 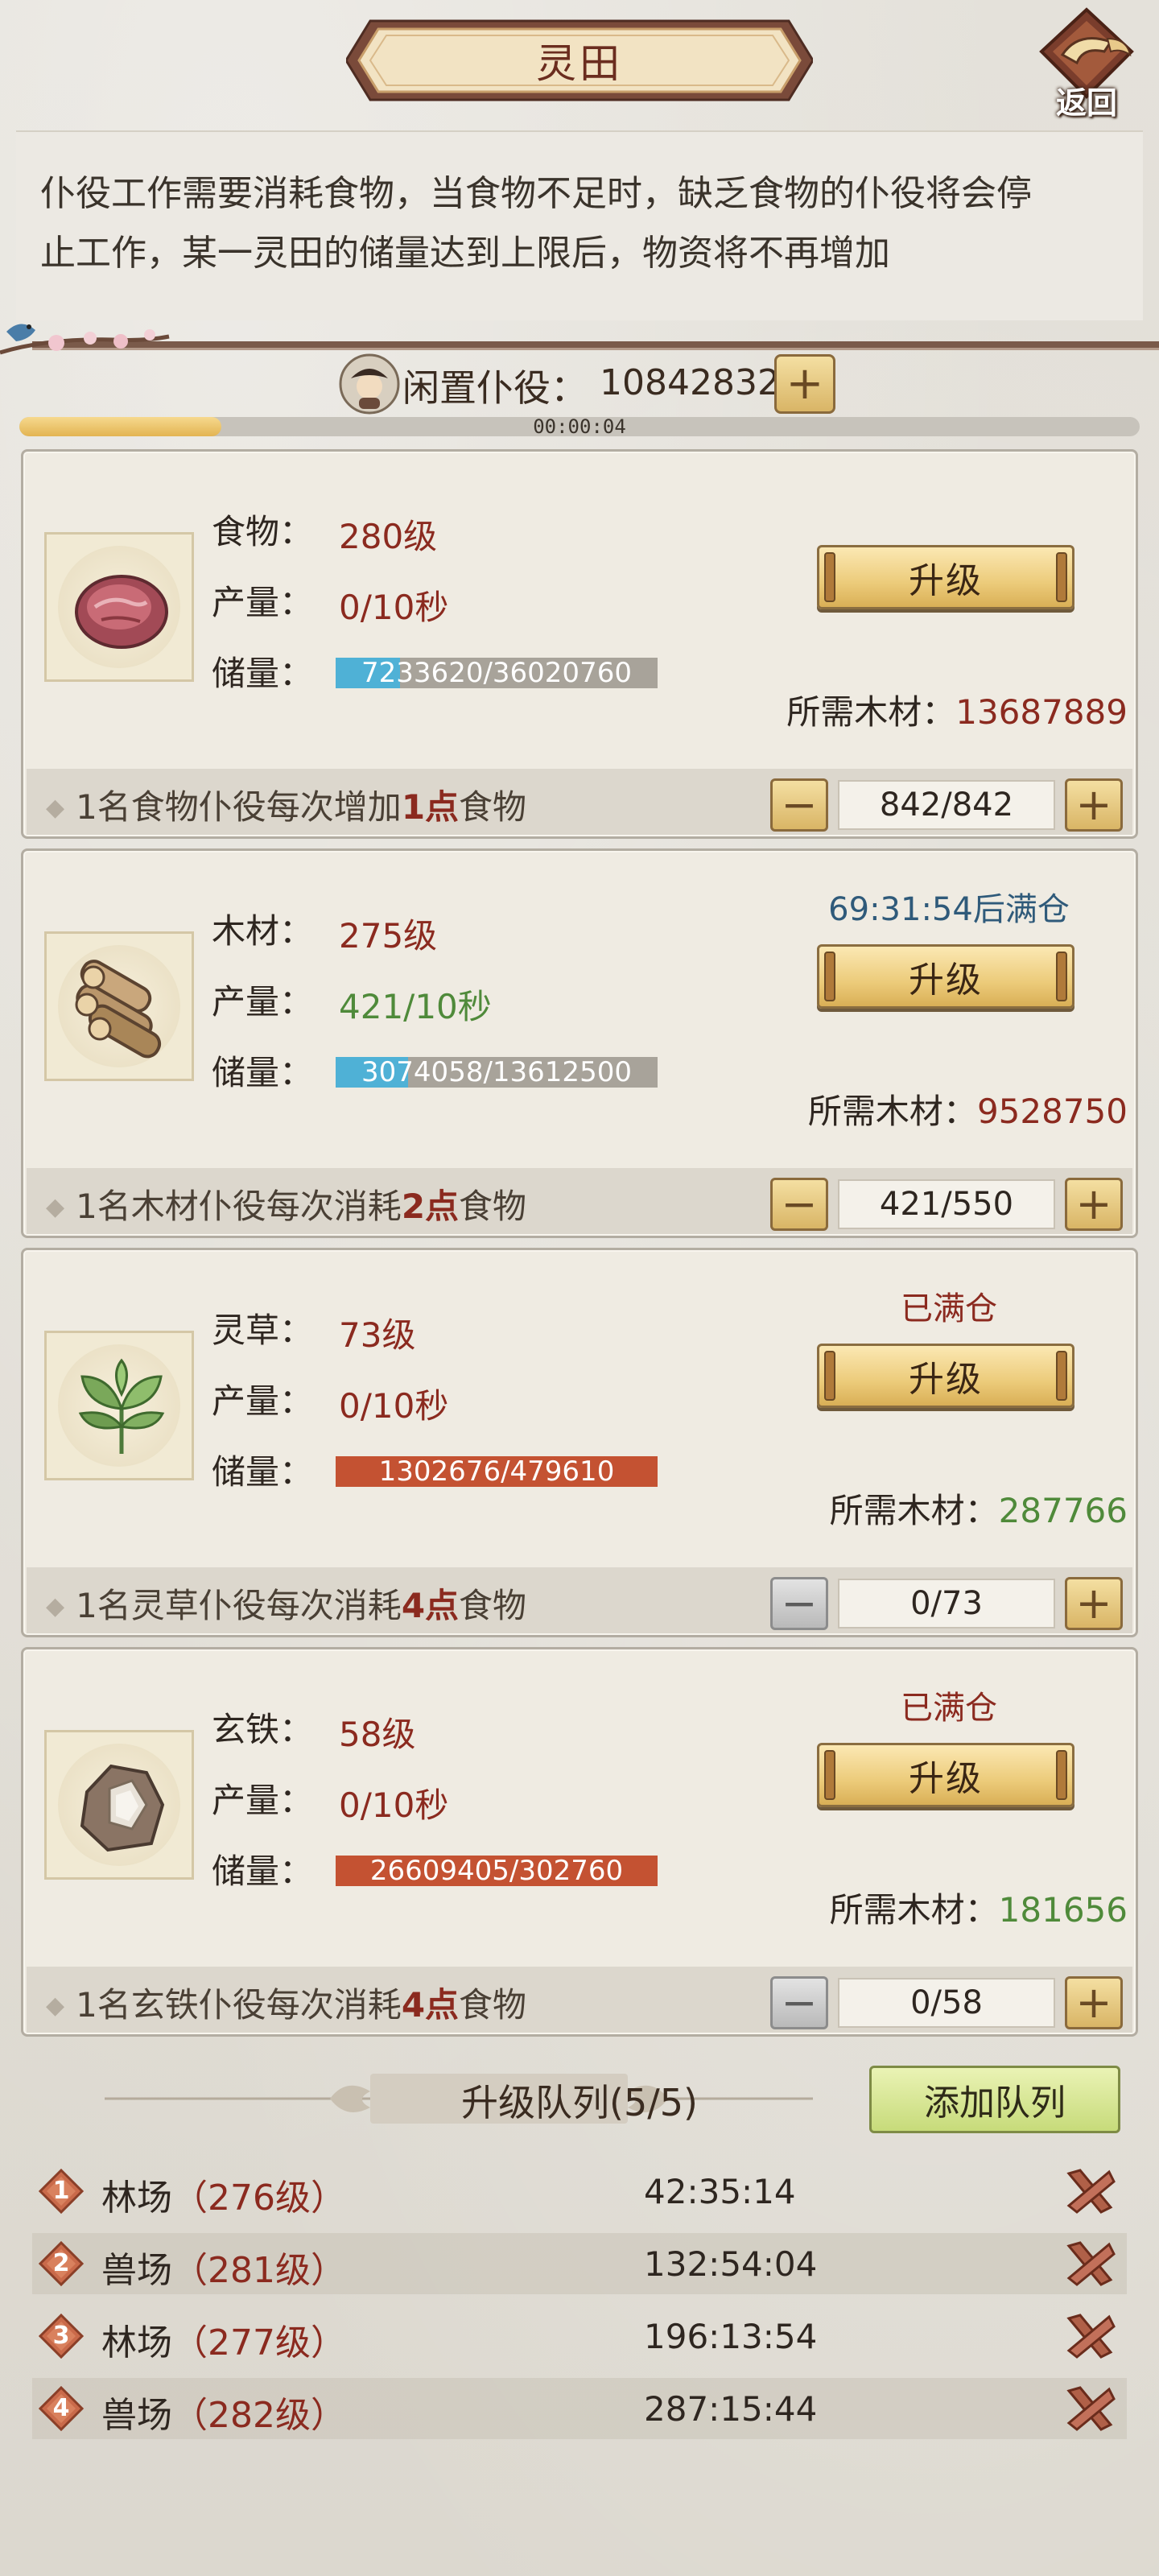 I want to click on queue-building-name: 兽场, so click(x=136, y=2270).